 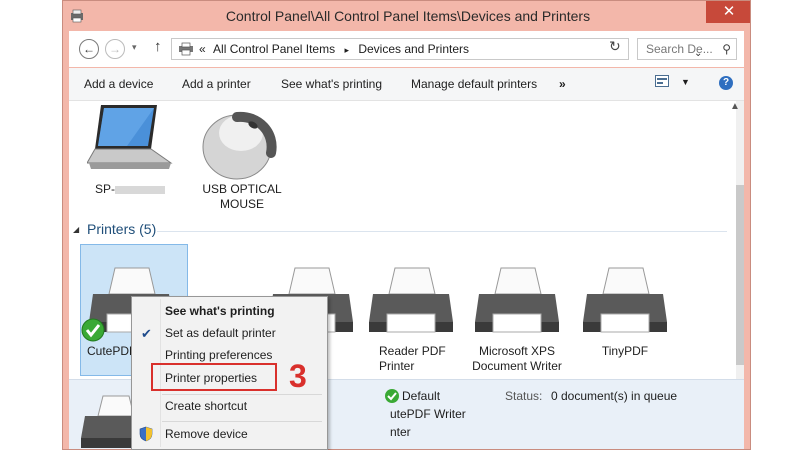 I want to click on forward-button: →, so click(x=115, y=49).